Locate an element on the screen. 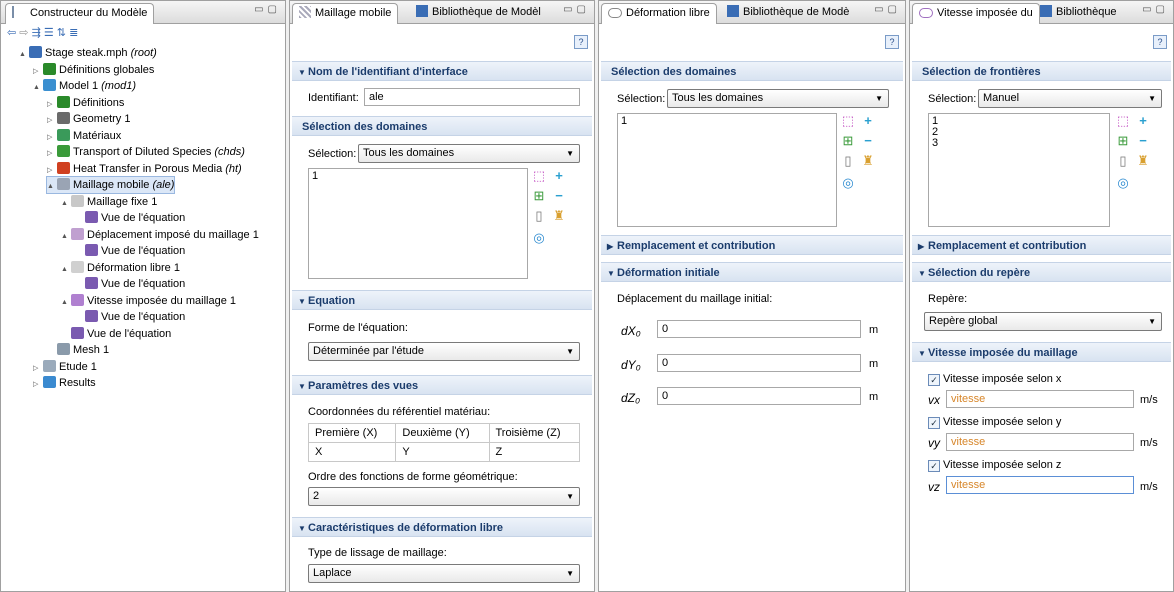 The image size is (1174, 592). frame-dropdown: Repère global ▼ is located at coordinates (1043, 321).